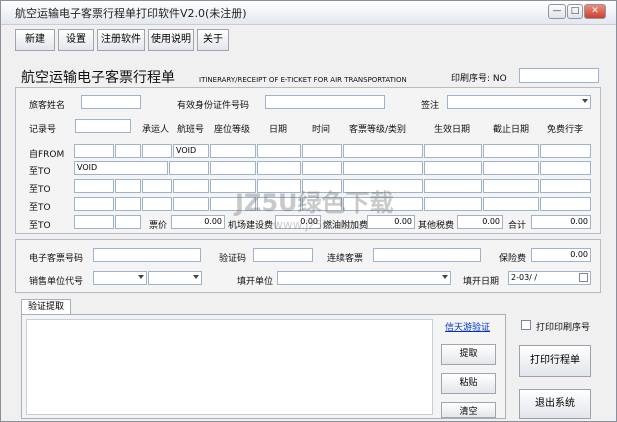 The image size is (617, 422). What do you see at coordinates (557, 11) in the screenshot?
I see `minimize-button: —` at bounding box center [557, 11].